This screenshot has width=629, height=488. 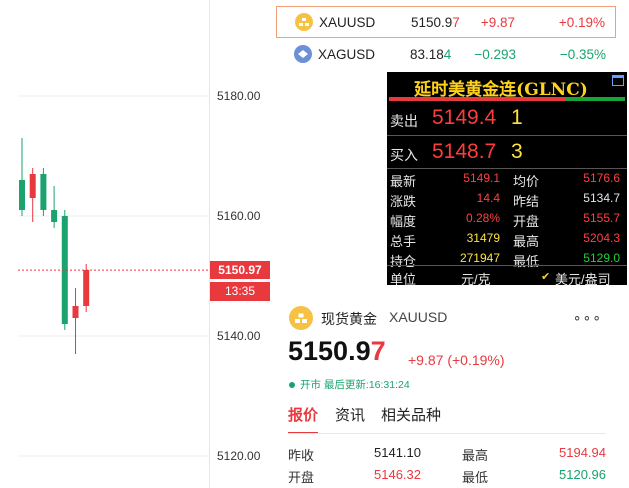 What do you see at coordinates (301, 455) in the screenshot?
I see `stat-label: 昨收` at bounding box center [301, 455].